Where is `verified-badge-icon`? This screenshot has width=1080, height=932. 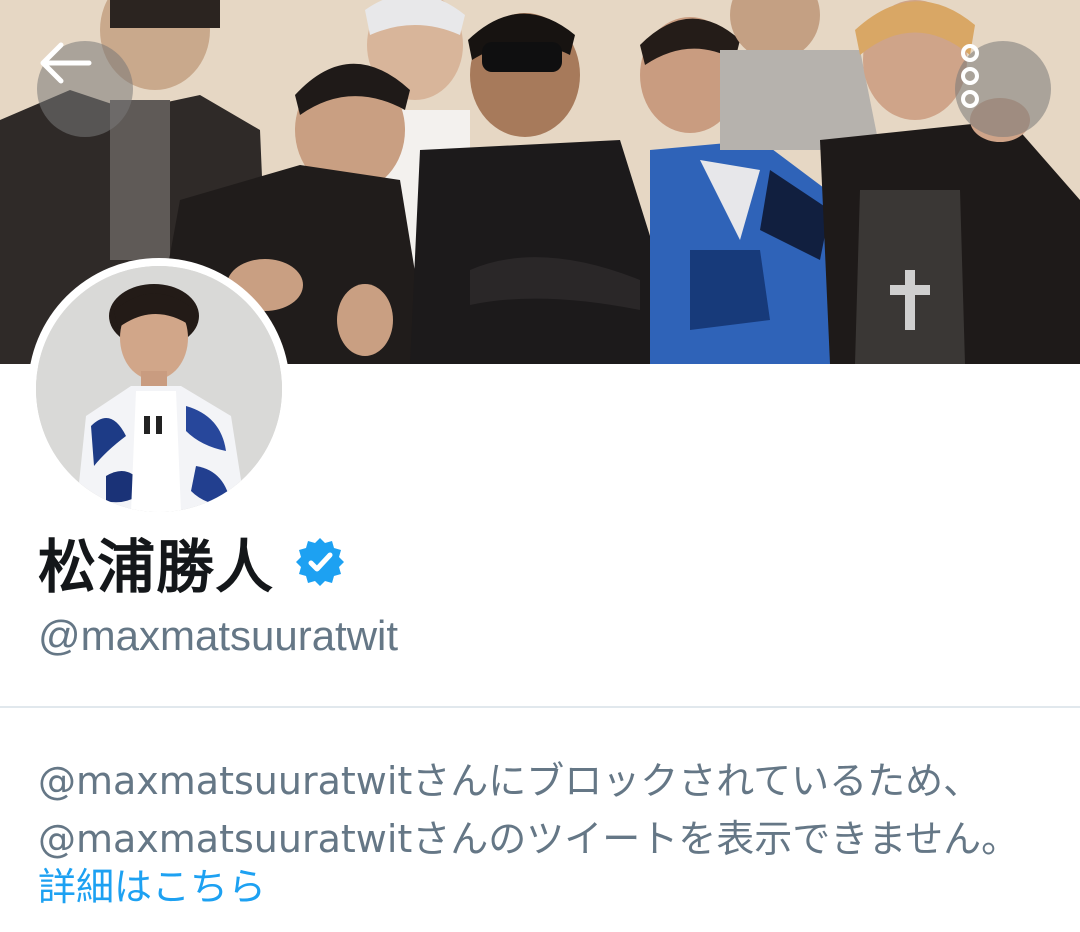
verified-badge-icon is located at coordinates (320, 562).